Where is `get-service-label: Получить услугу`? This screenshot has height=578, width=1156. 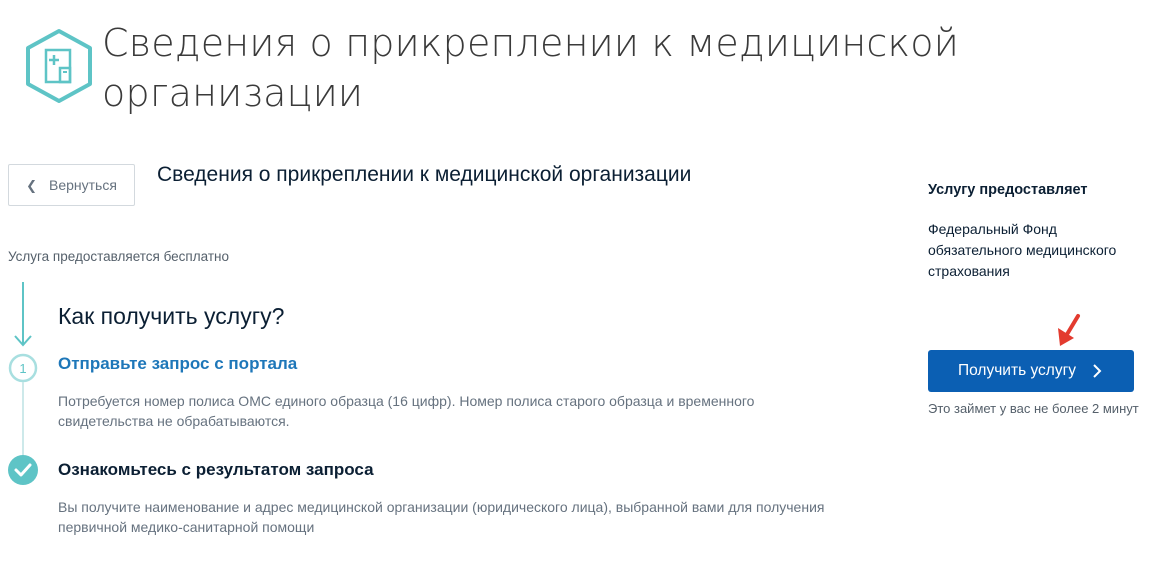
get-service-label: Получить услугу is located at coordinates (1017, 370).